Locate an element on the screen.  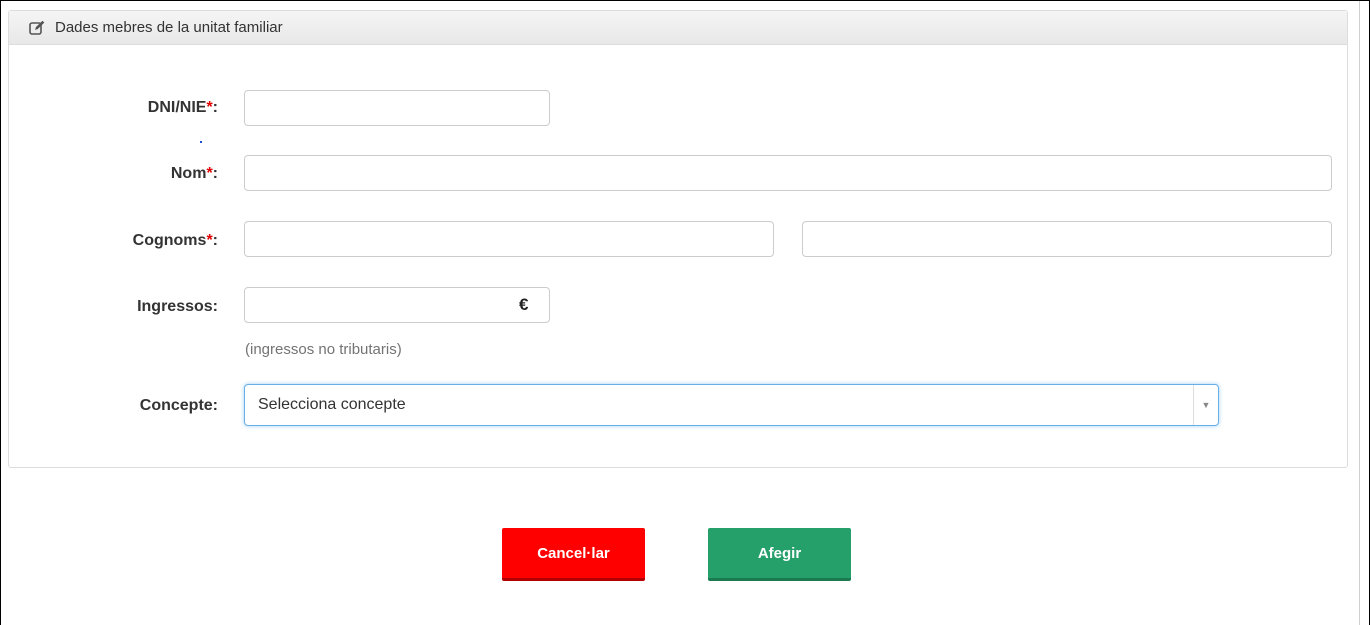
caret-down-icon: ▼ is located at coordinates (1205, 405).